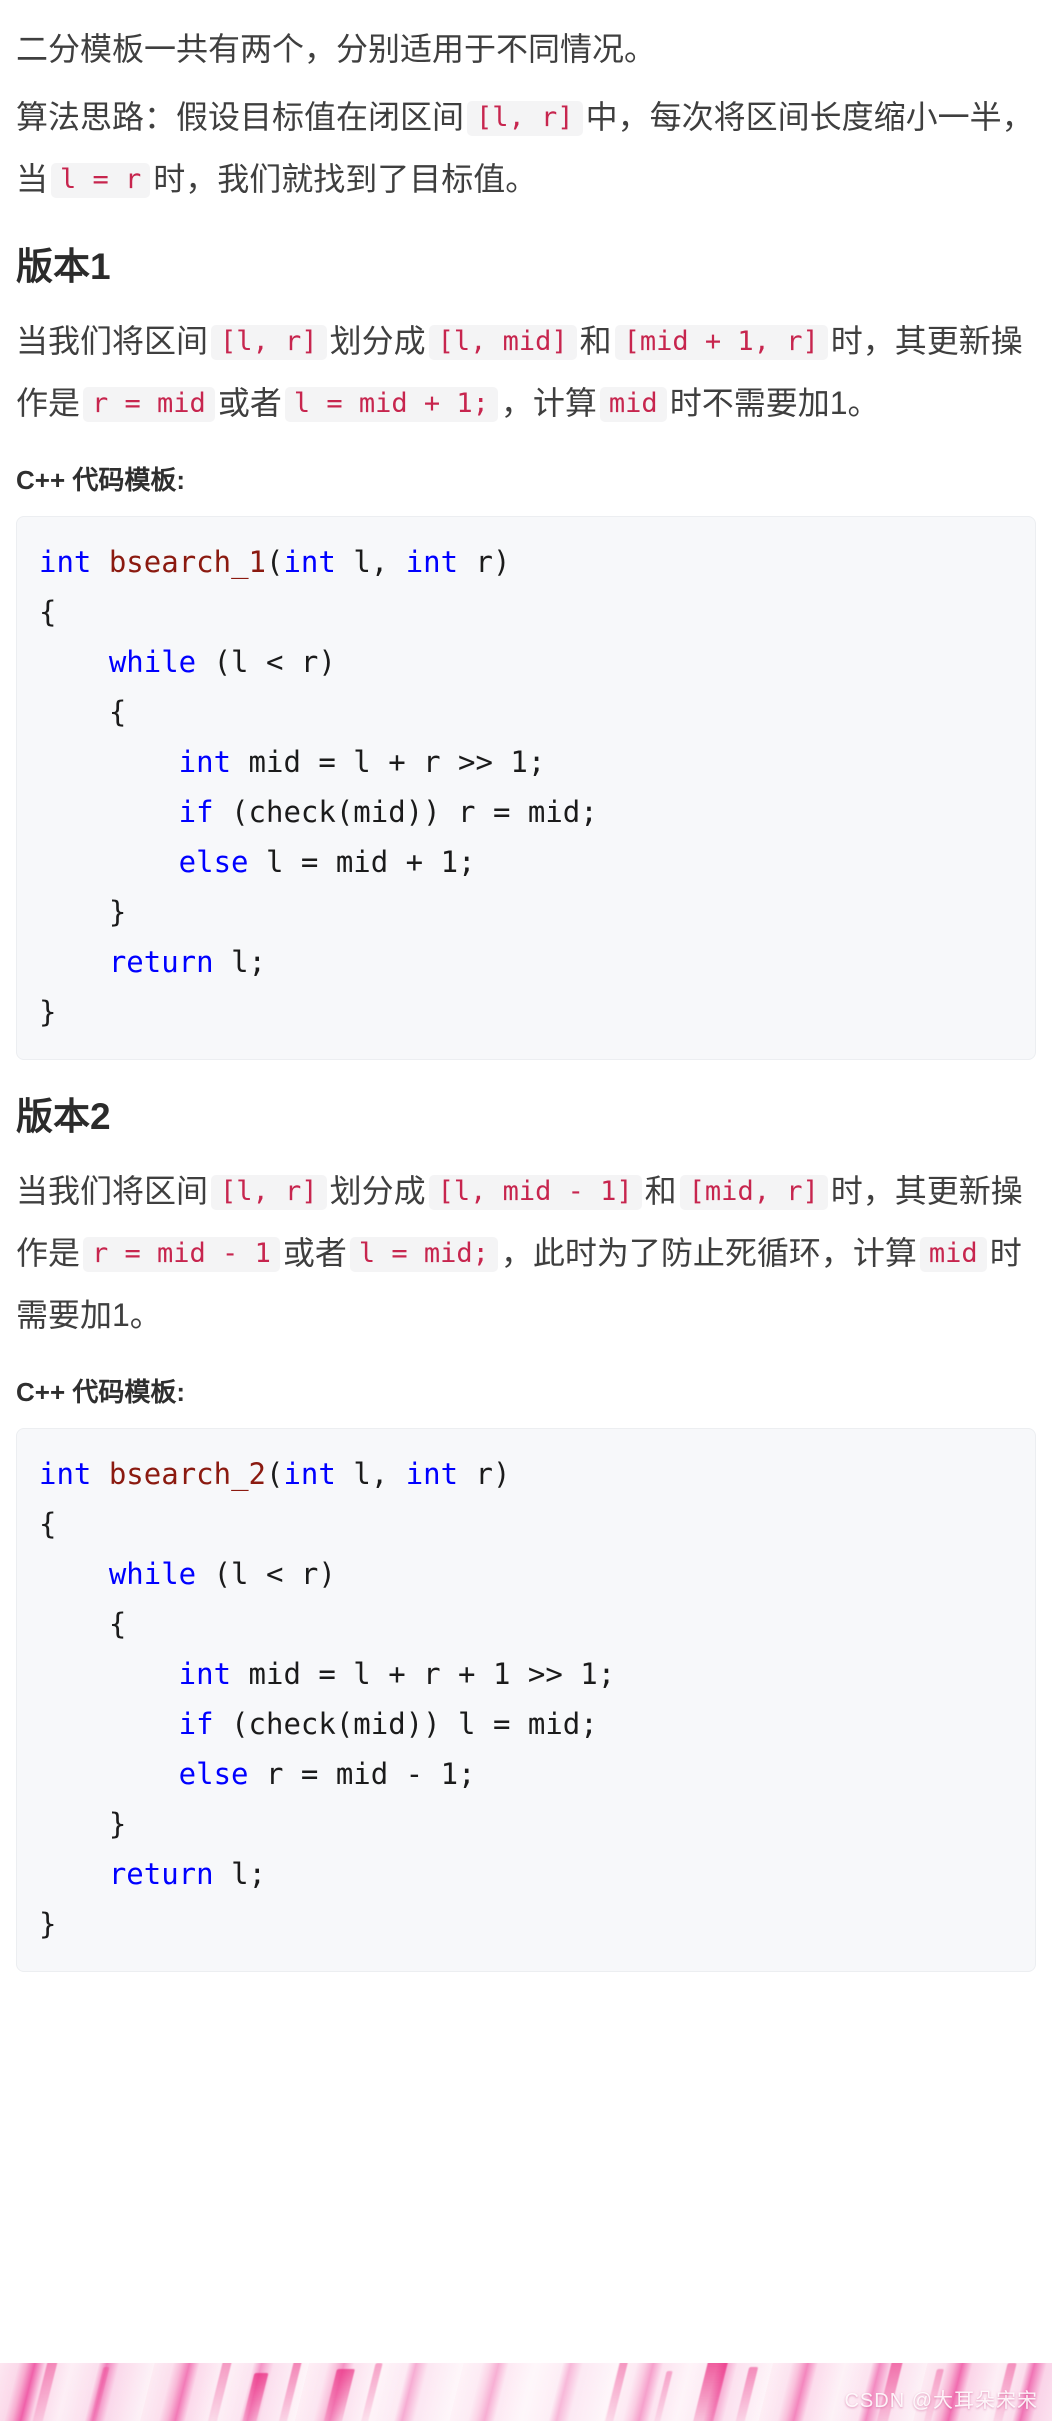  What do you see at coordinates (432, 562) in the screenshot?
I see `kw-int-3: int` at bounding box center [432, 562].